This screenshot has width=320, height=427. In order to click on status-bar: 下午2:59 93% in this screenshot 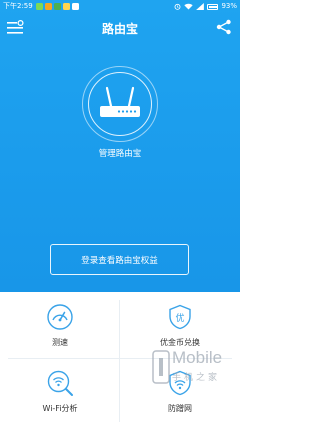, I will do `click(120, 6)`.